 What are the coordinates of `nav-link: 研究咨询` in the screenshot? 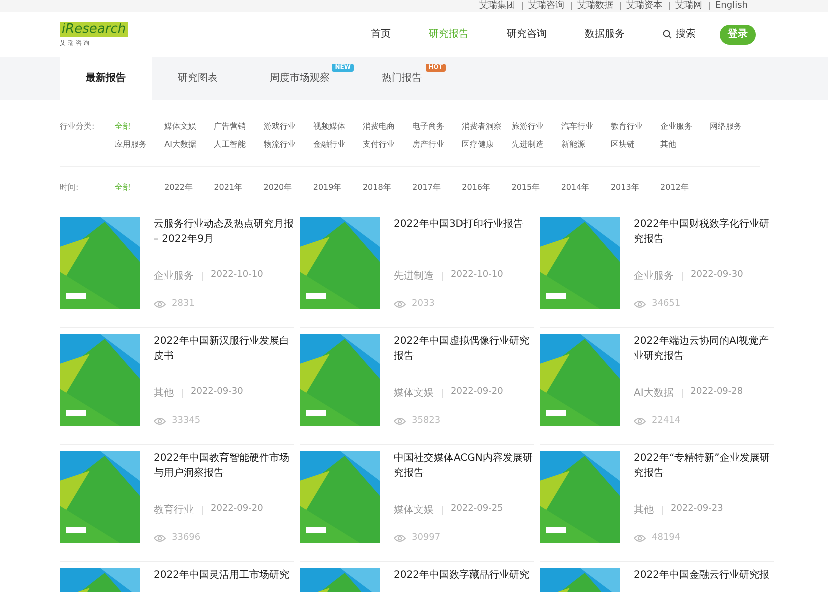 It's located at (527, 34).